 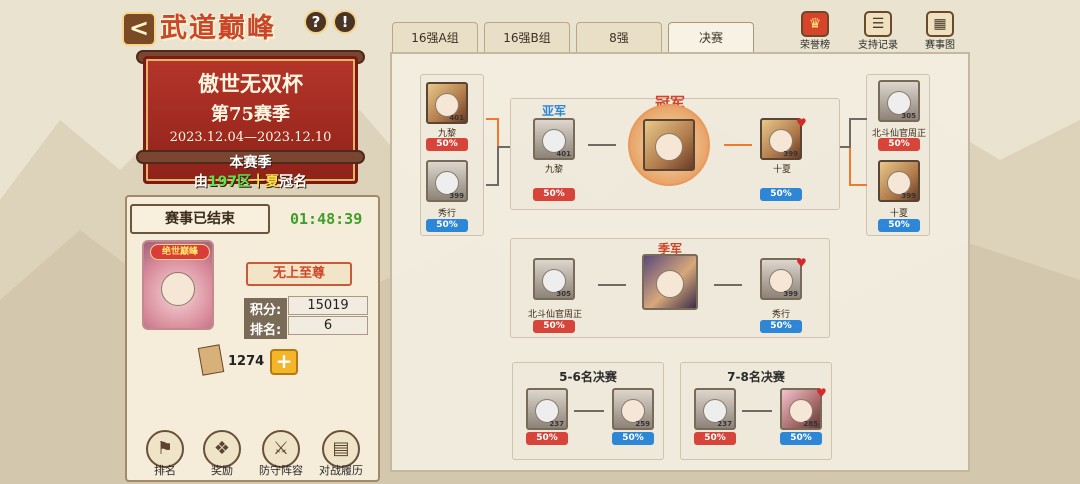 What do you see at coordinates (165, 448) in the screenshot?
I see `rank-icon: ⚑` at bounding box center [165, 448].